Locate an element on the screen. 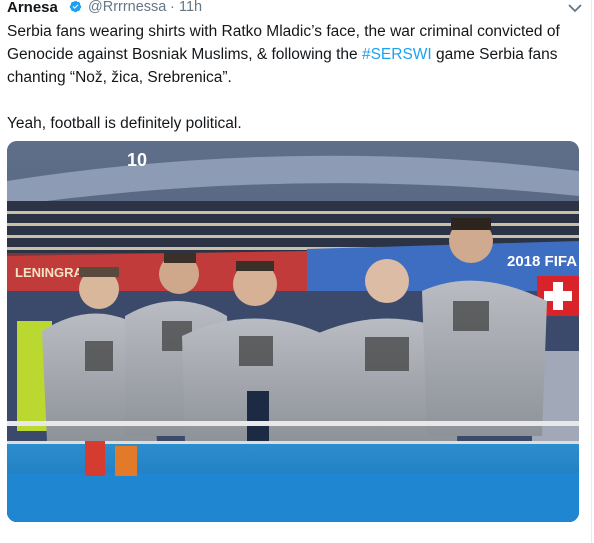 The image size is (594, 543). author-name: Arnesa is located at coordinates (32, 8).